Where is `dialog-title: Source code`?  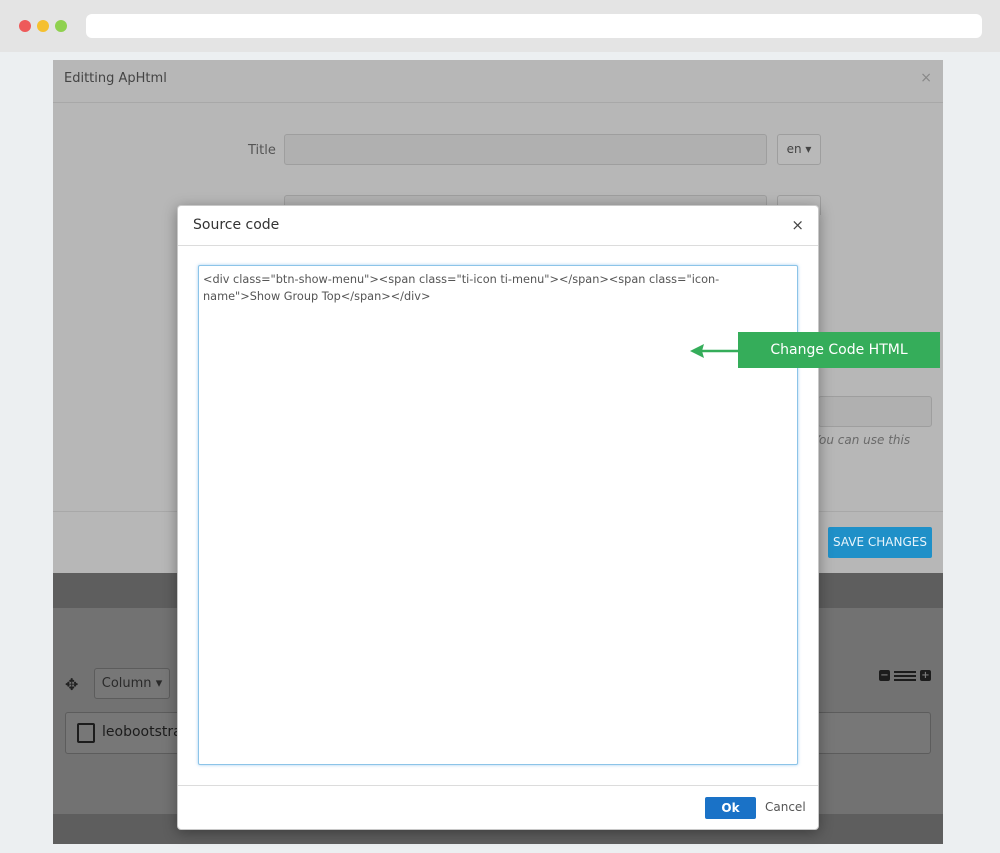 dialog-title: Source code is located at coordinates (236, 225).